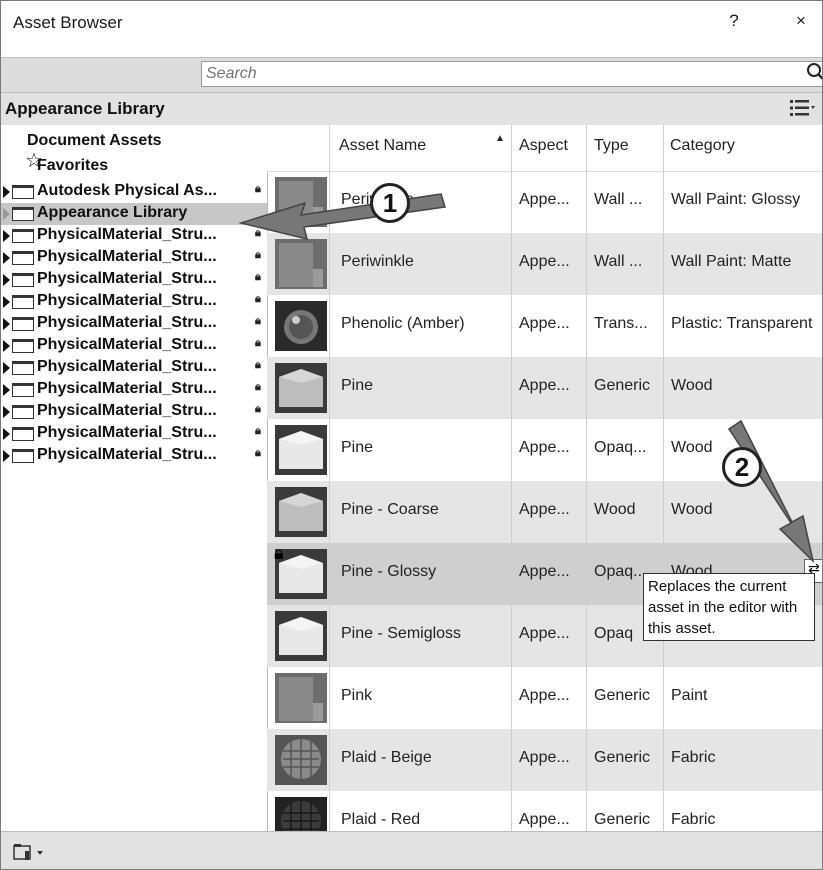 The width and height of the screenshot is (823, 870). What do you see at coordinates (390, 203) in the screenshot?
I see `callout-1: 1` at bounding box center [390, 203].